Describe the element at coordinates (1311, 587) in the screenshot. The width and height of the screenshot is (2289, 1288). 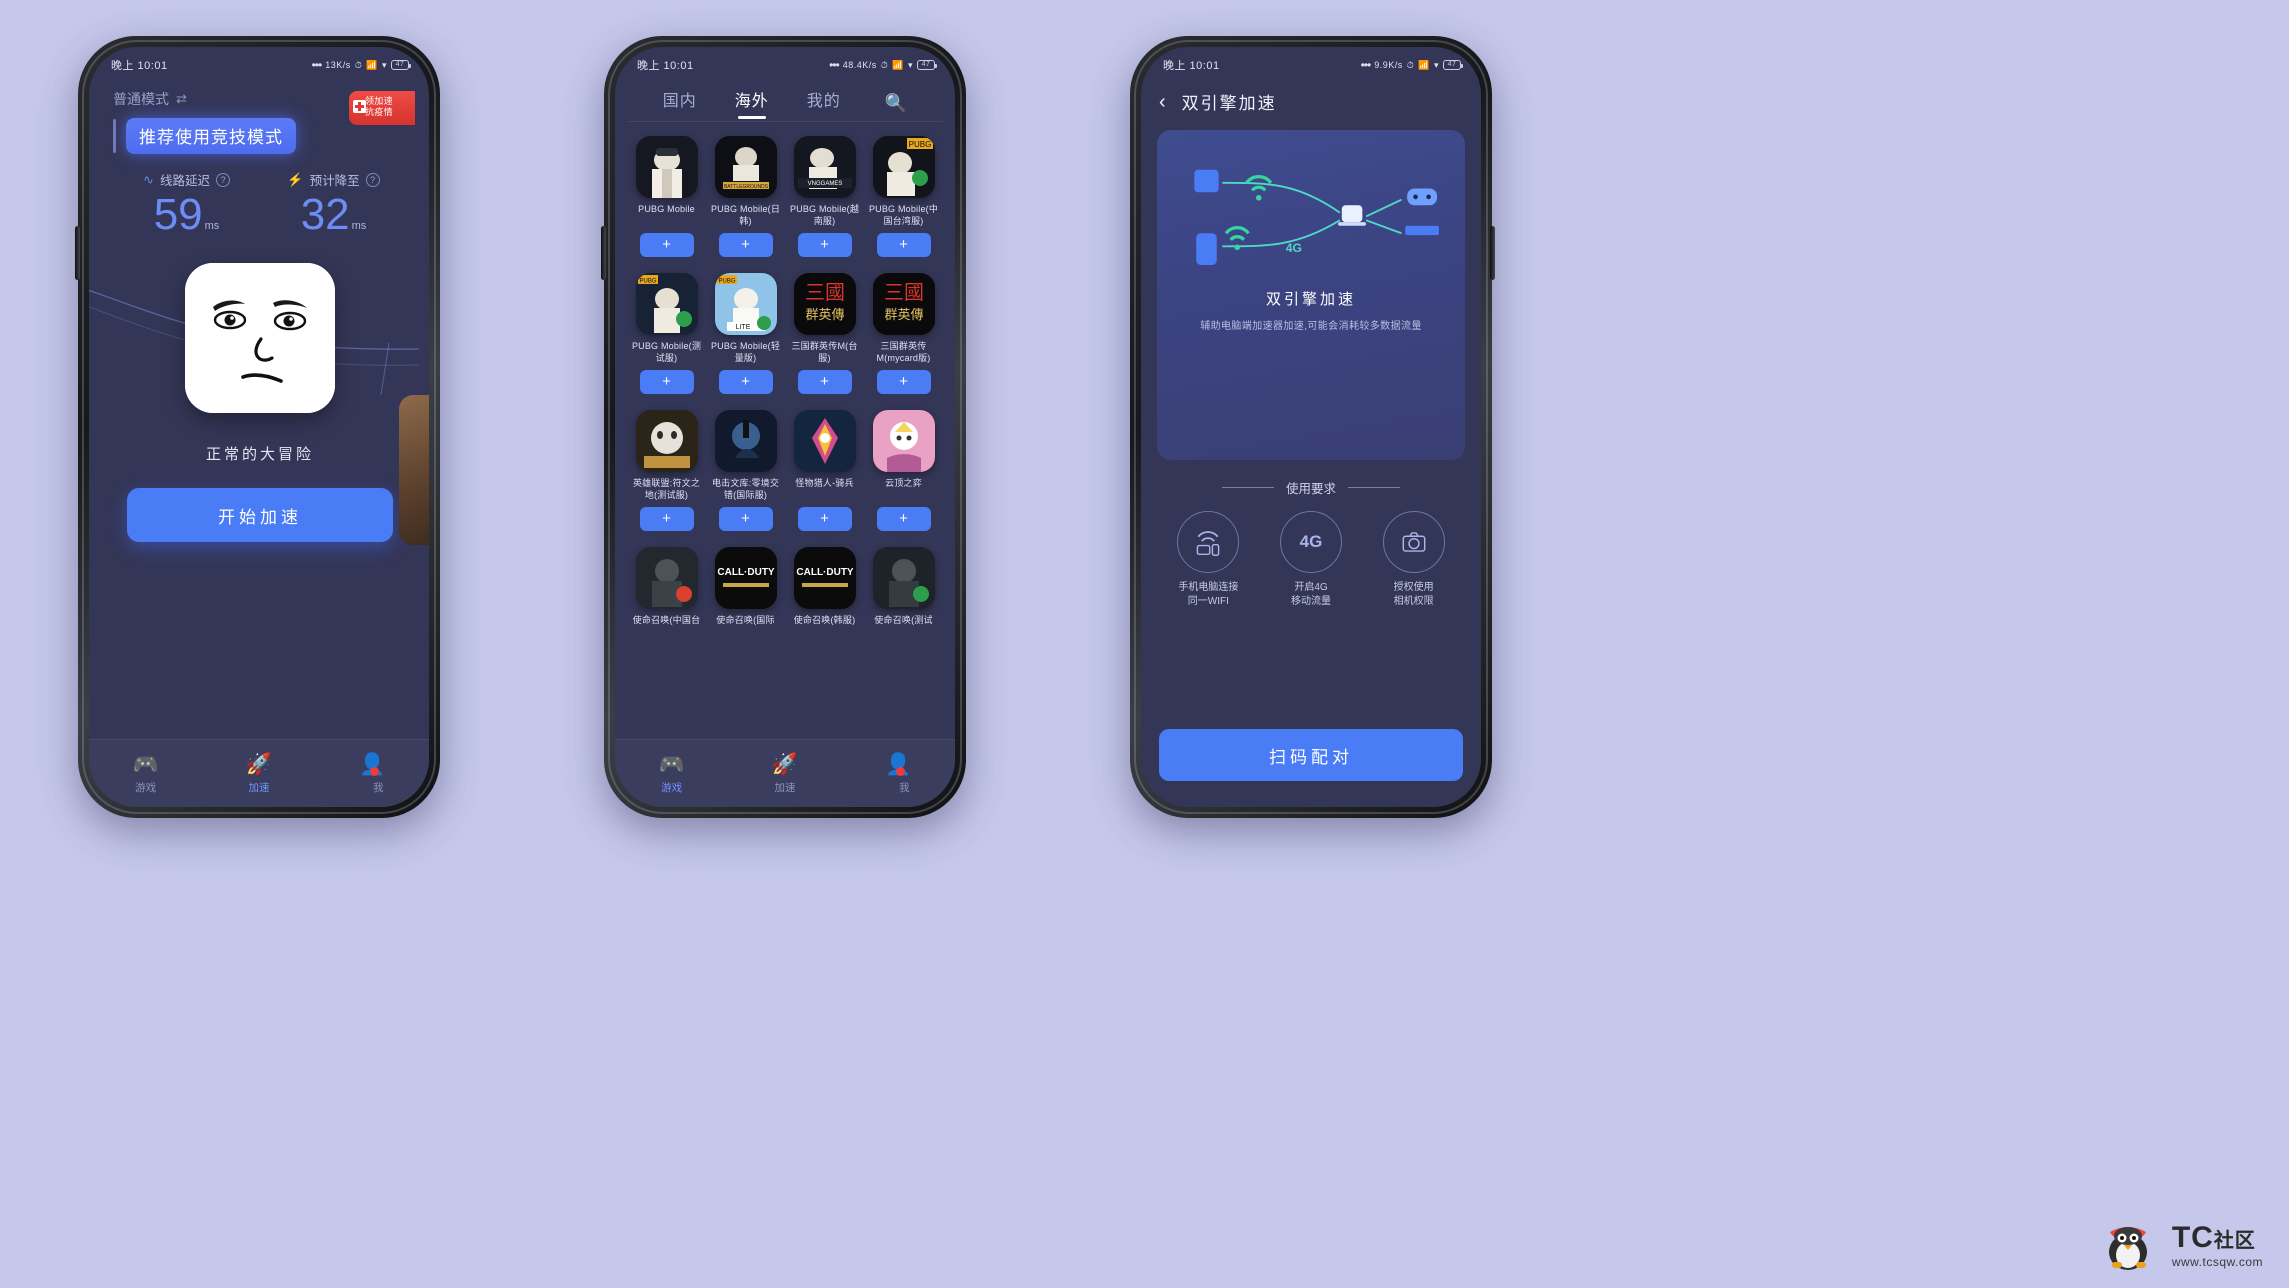
I see `requirement-line-1: 开启4G` at that location.